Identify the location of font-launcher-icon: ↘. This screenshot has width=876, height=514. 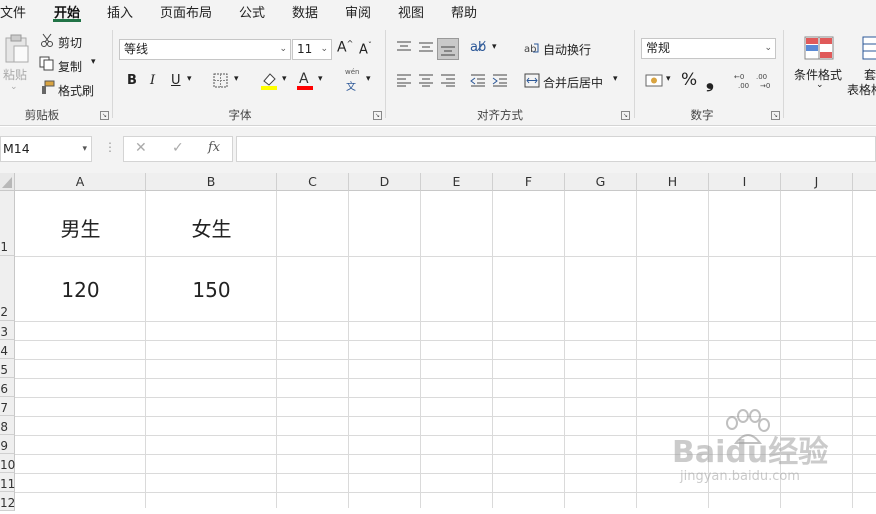
(377, 115).